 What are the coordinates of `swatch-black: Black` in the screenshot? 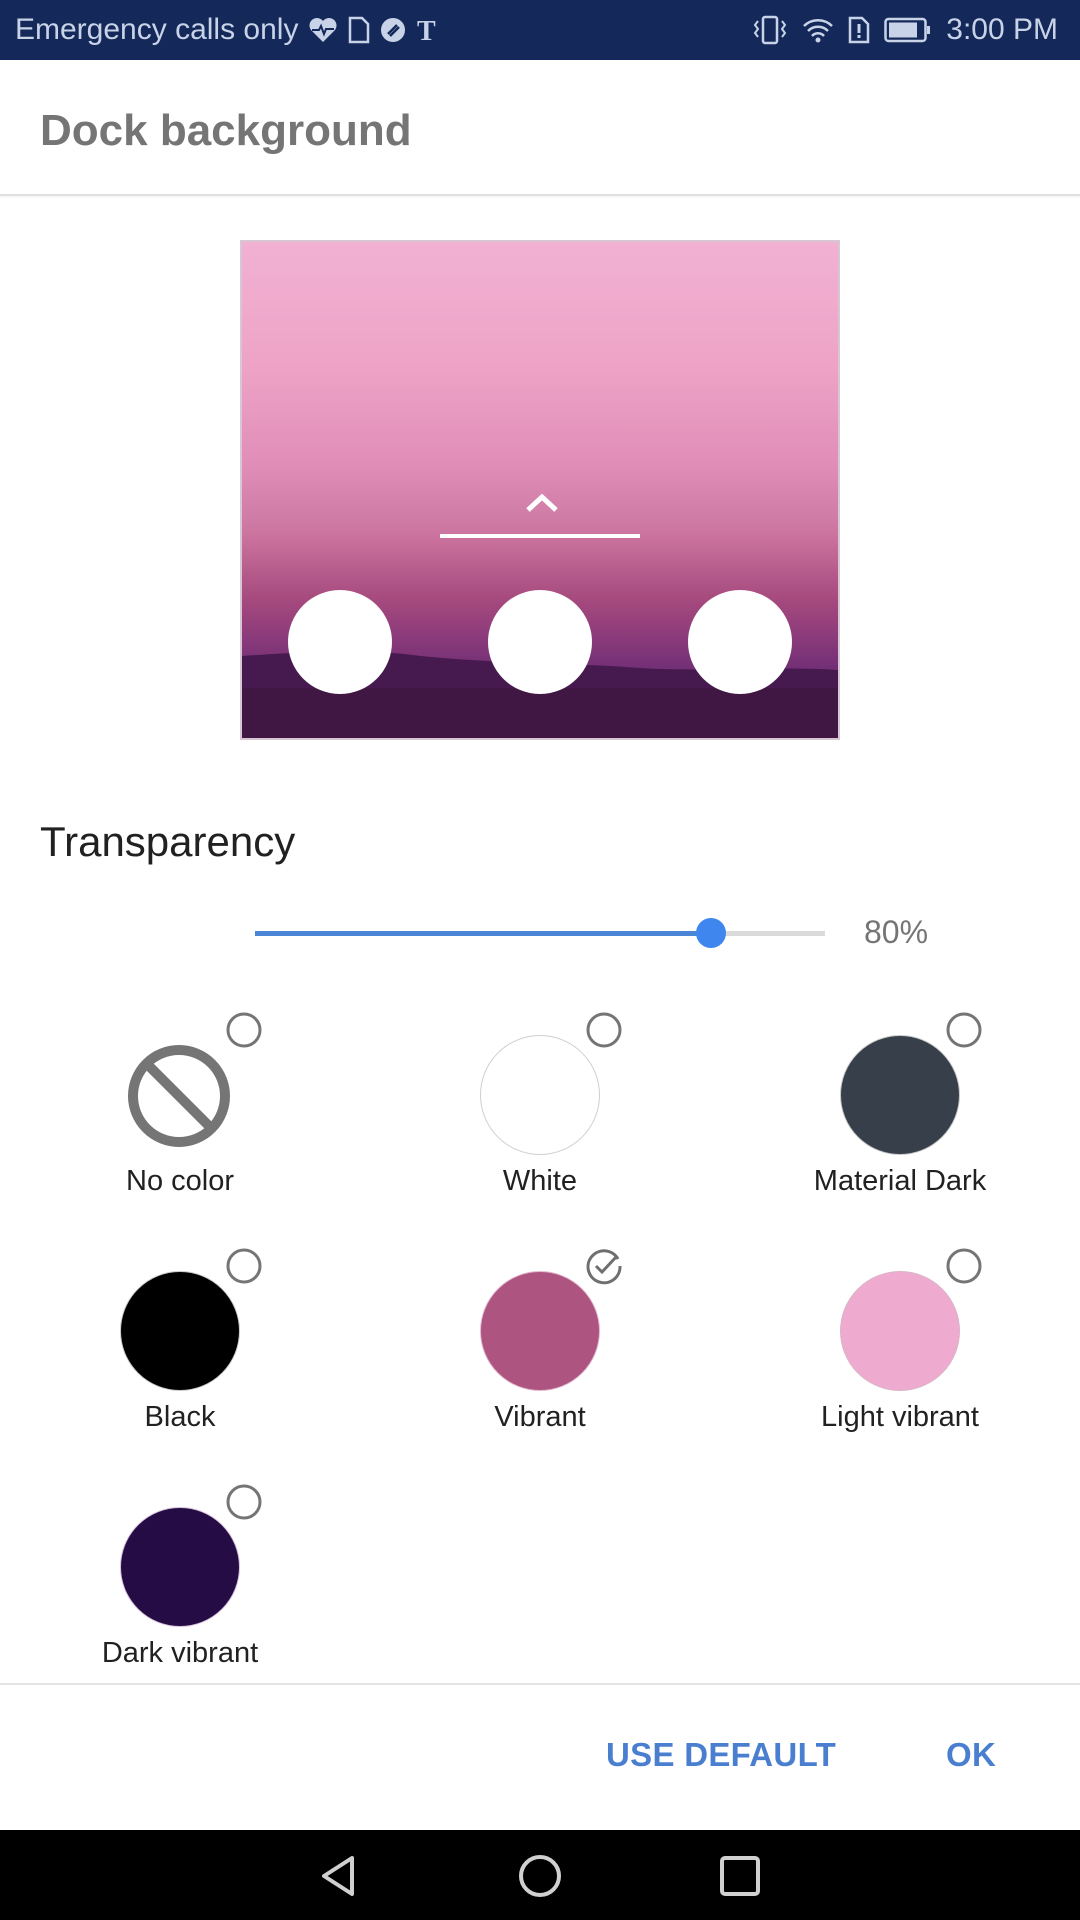 It's located at (180, 1346).